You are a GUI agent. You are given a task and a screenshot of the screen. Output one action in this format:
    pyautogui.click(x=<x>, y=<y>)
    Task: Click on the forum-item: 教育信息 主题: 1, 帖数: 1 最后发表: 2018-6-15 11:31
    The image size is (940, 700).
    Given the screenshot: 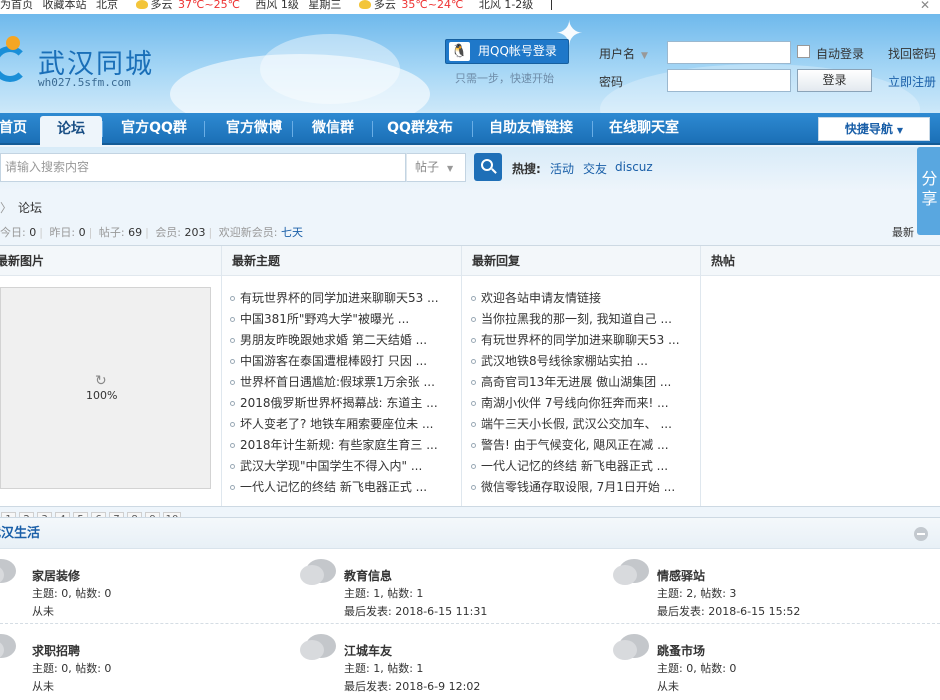 What is the action you would take?
    pyautogui.click(x=456, y=586)
    